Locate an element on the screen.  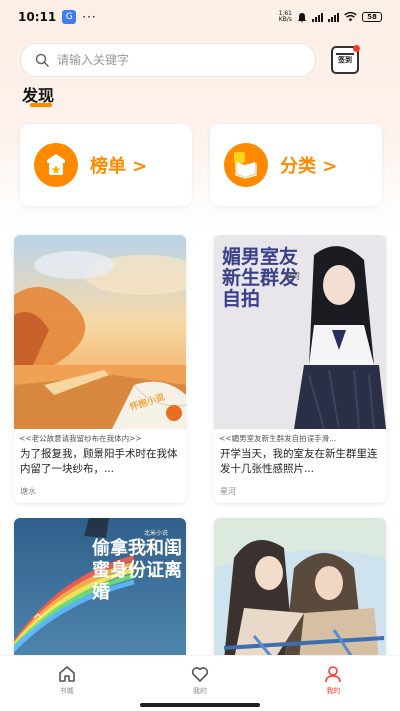
category-card: 分类 > is located at coordinates (296, 165).